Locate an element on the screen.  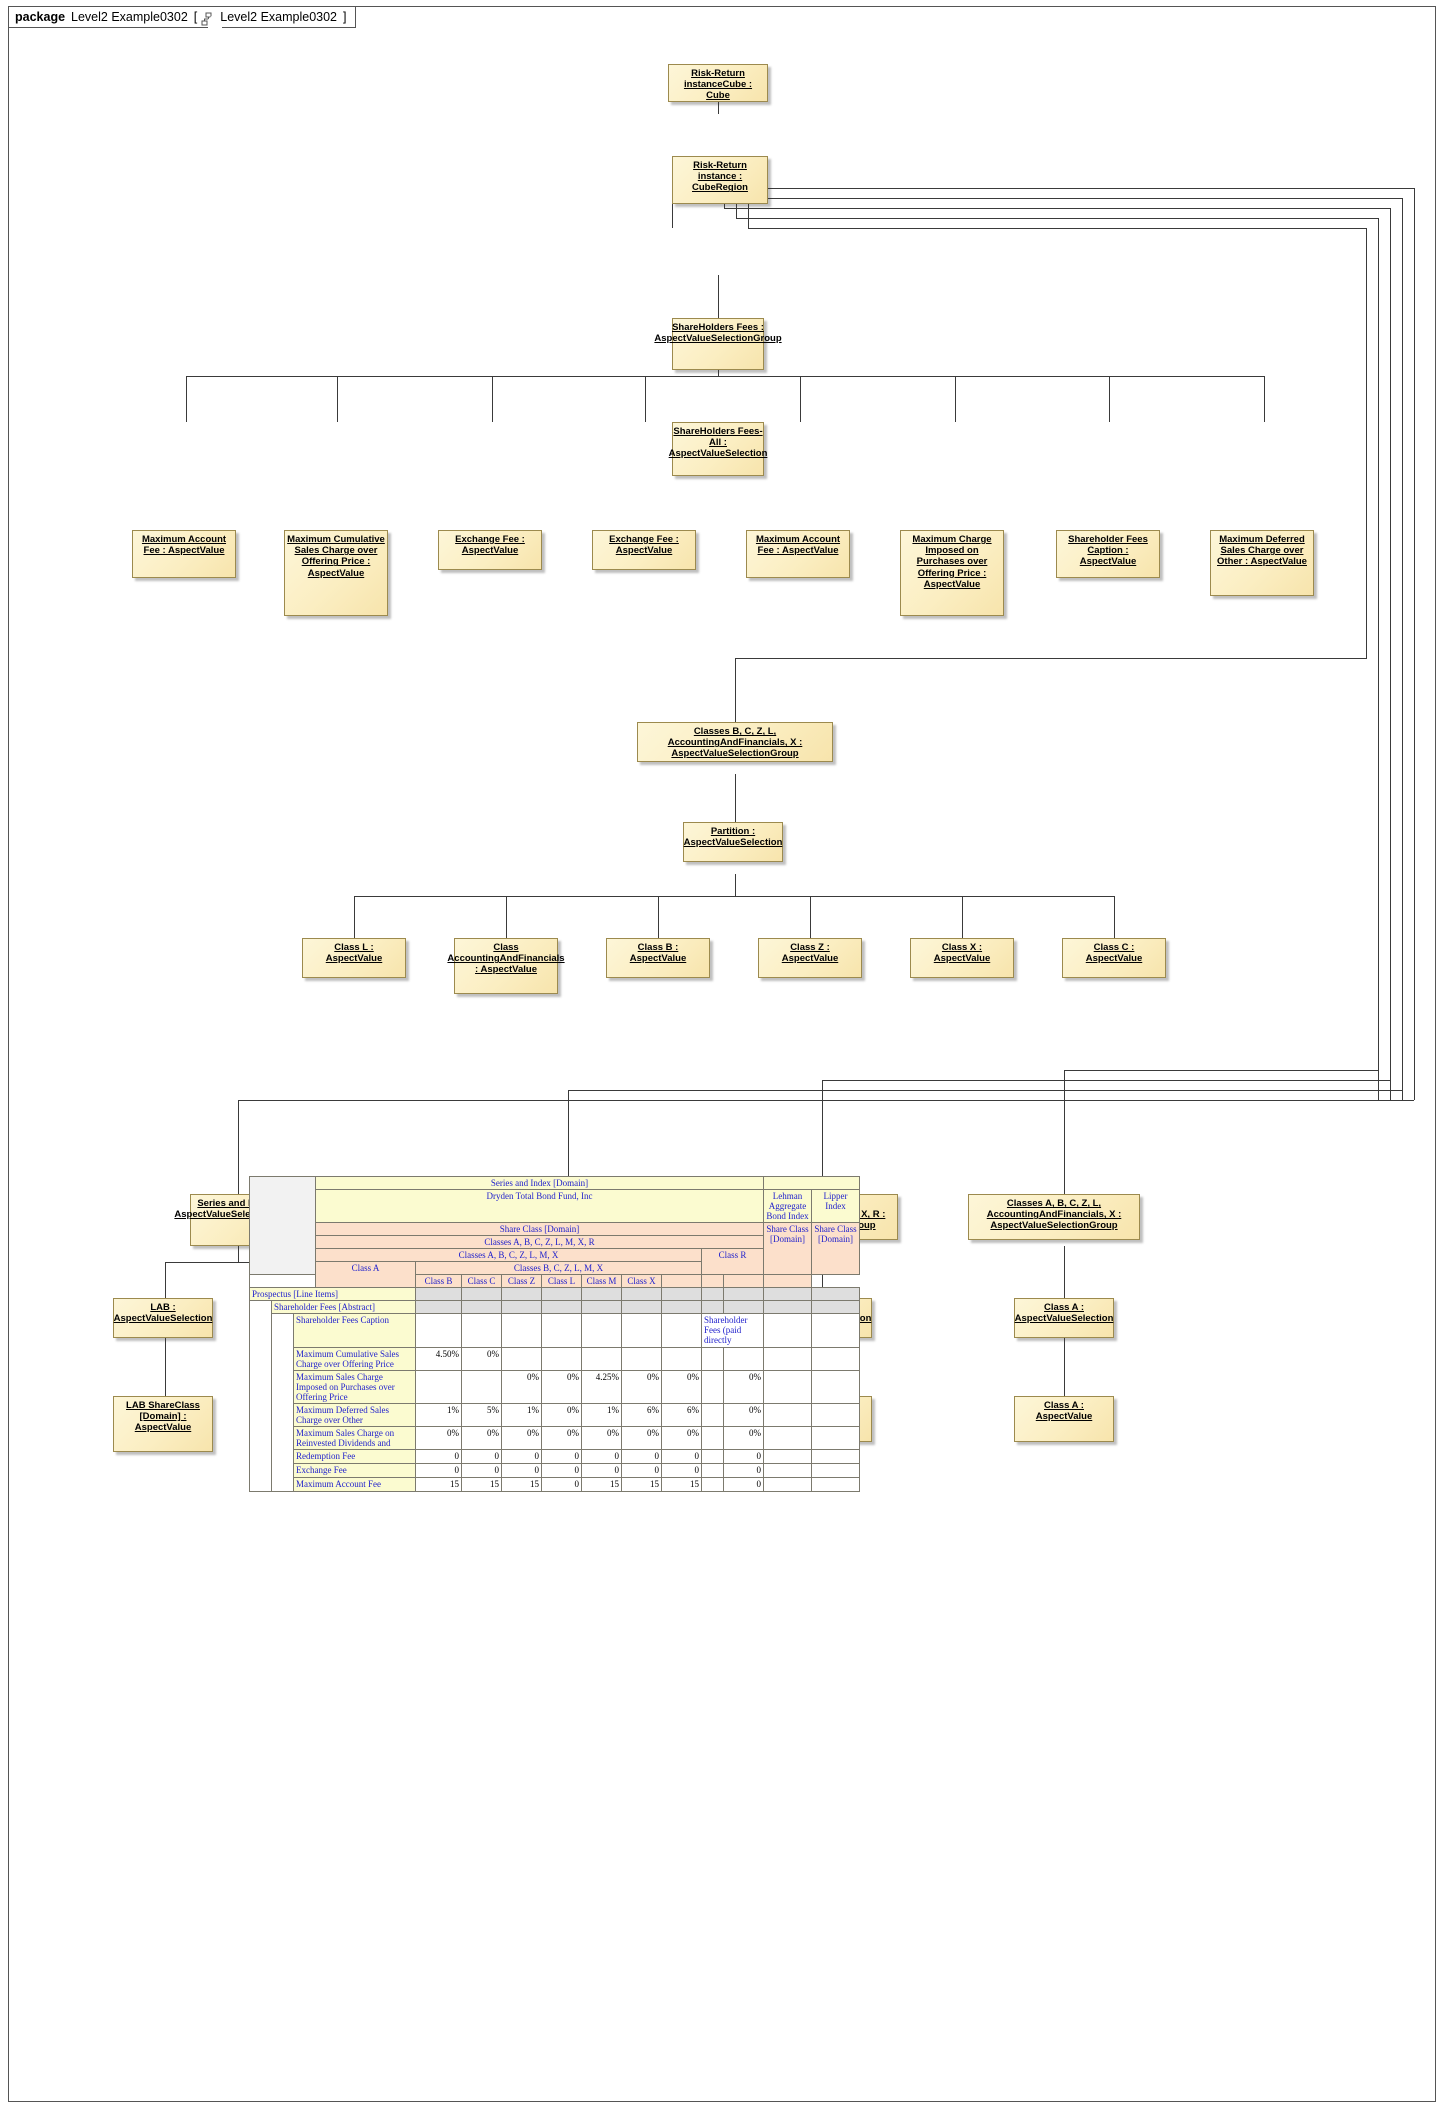
grey-d2 is located at coordinates (481, 1307).